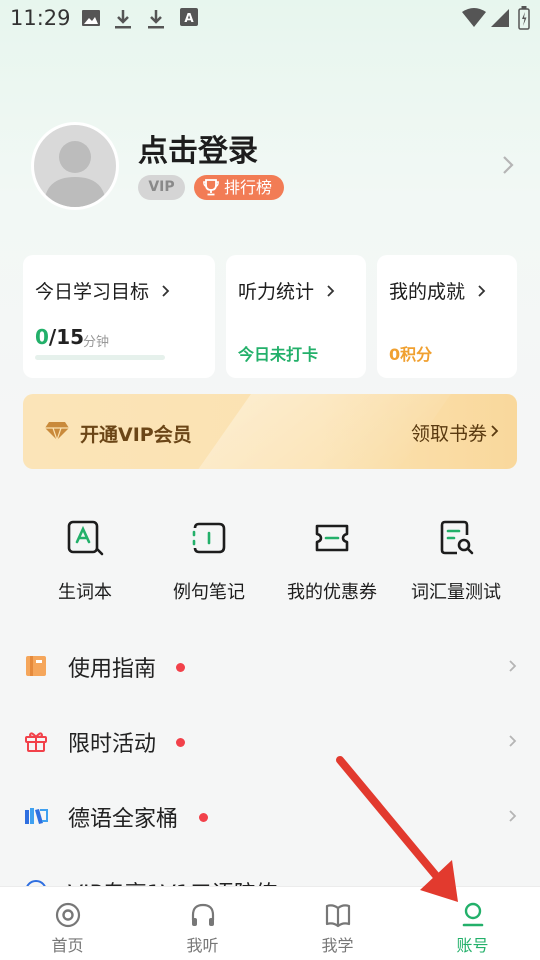 This screenshot has height=960, width=540. I want to click on nav-listen: 我听, so click(202, 923).